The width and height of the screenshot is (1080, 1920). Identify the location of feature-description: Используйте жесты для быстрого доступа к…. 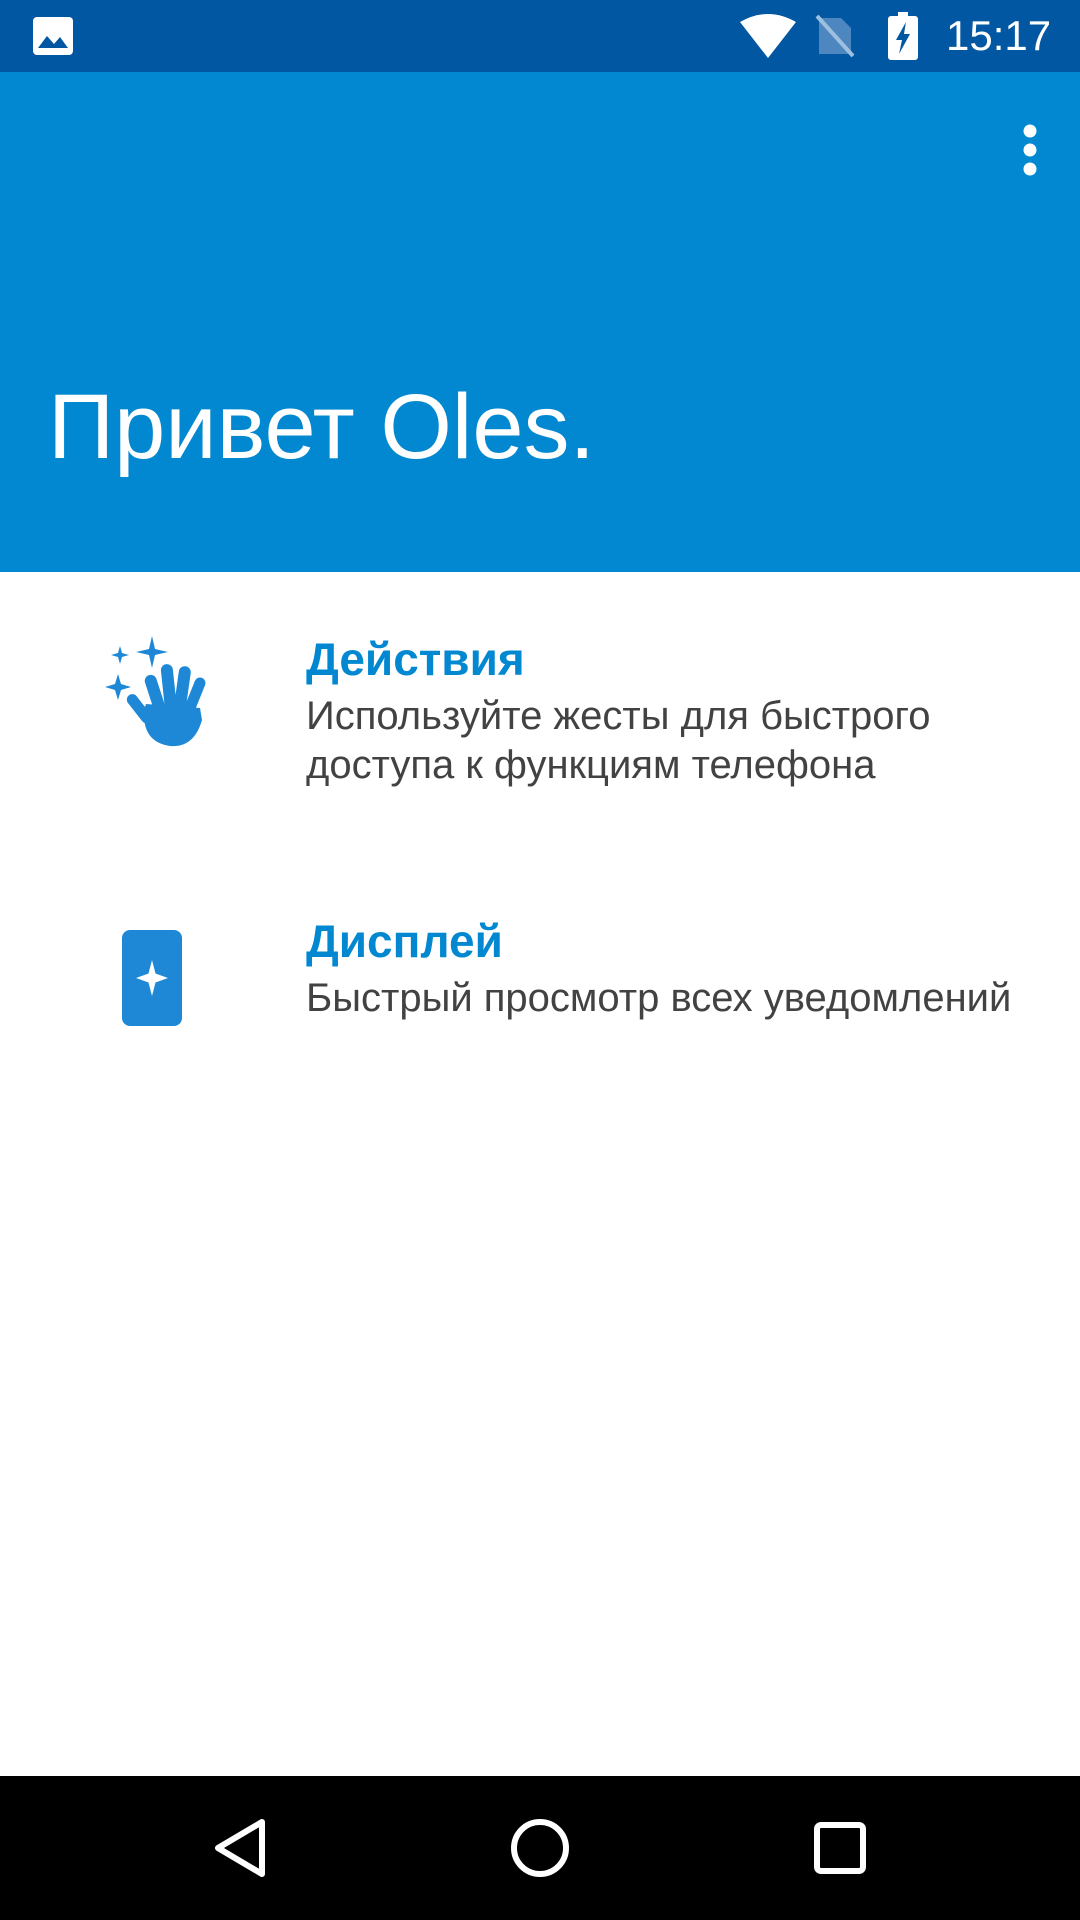
(618, 740).